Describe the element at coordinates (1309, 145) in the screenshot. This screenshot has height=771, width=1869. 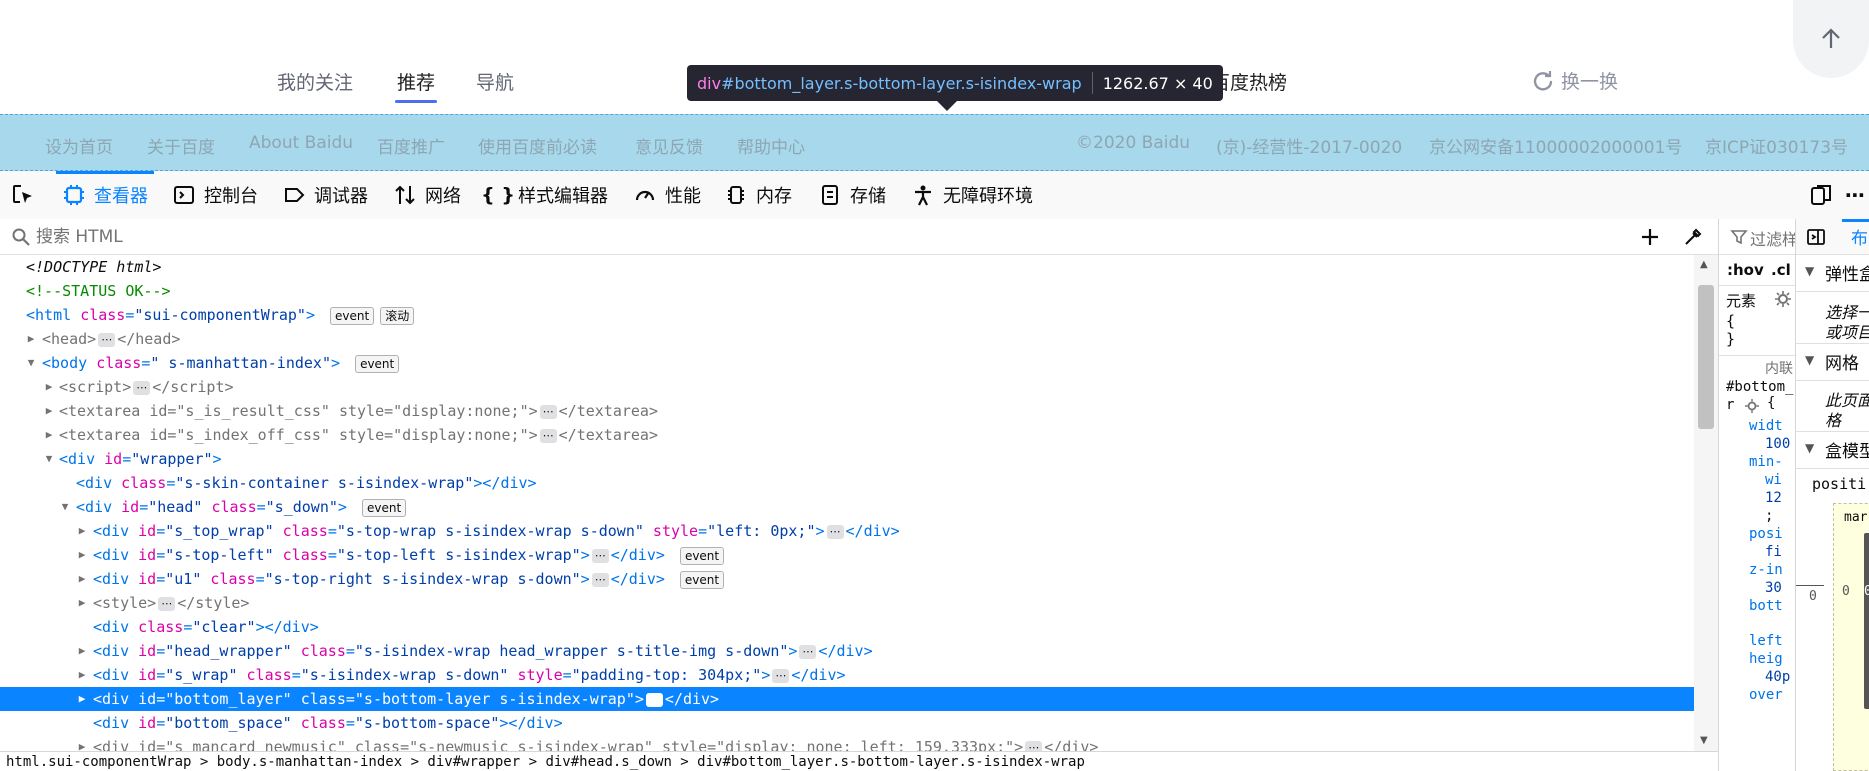
I see `license-text: (京)-经营性-2017-0020` at that location.